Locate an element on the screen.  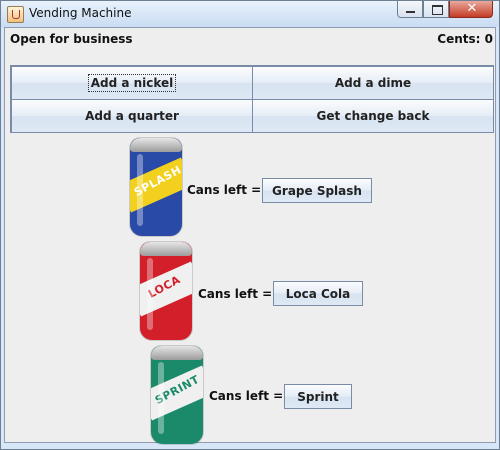
get-change-button: Get change back is located at coordinates (373, 116).